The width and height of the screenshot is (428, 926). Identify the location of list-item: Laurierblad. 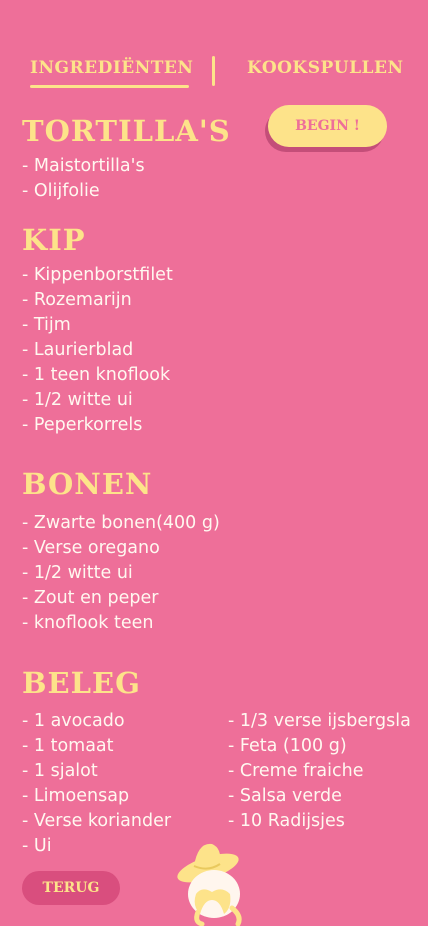
(97, 350).